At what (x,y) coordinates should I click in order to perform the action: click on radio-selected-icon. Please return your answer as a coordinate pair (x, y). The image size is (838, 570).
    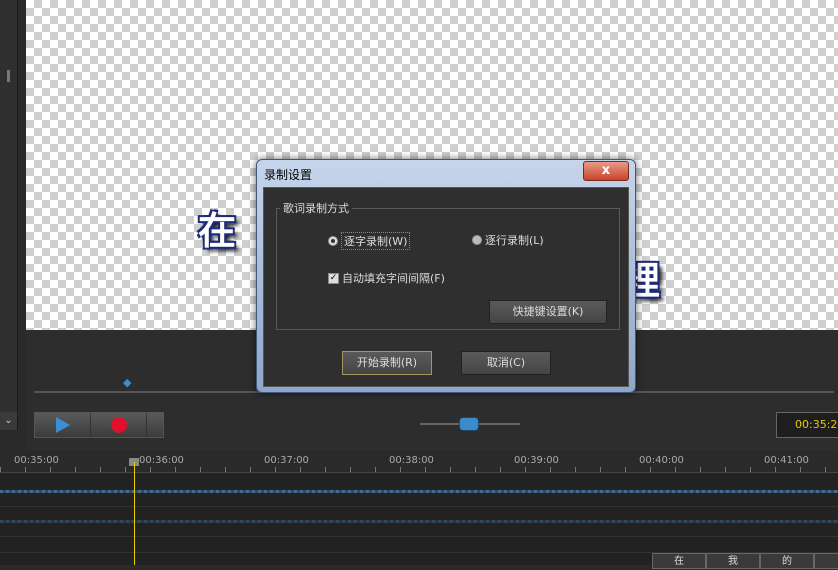
    Looking at the image, I should click on (333, 241).